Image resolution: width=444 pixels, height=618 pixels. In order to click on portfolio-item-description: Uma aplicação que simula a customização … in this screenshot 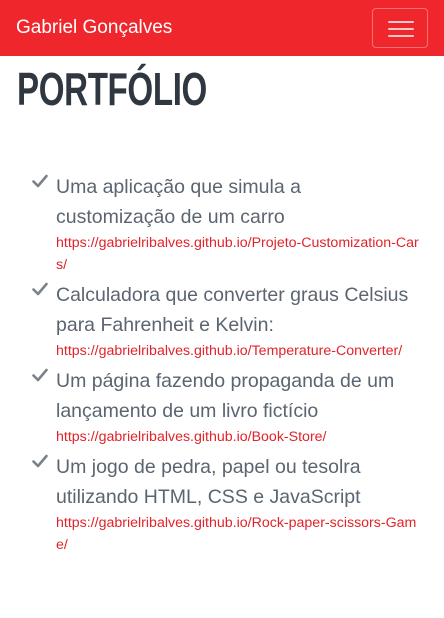, I will do `click(178, 202)`.